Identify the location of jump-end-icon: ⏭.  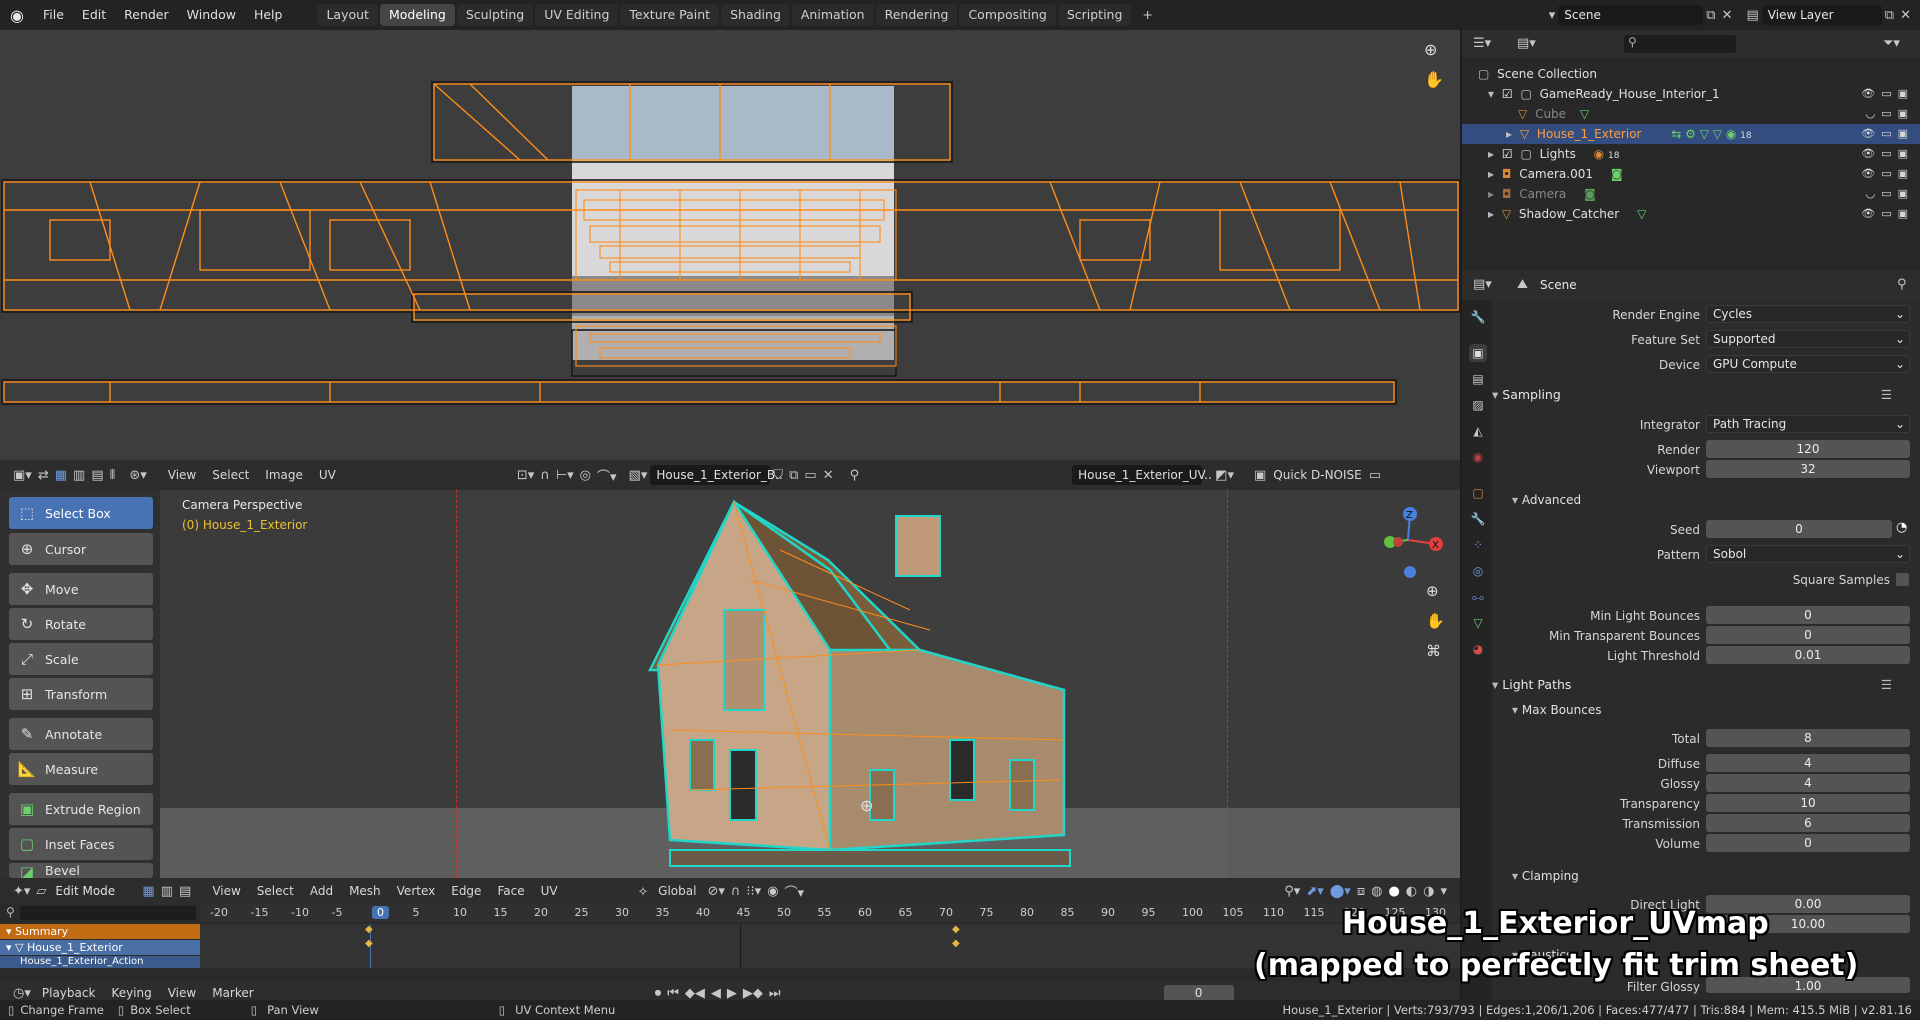
(775, 993).